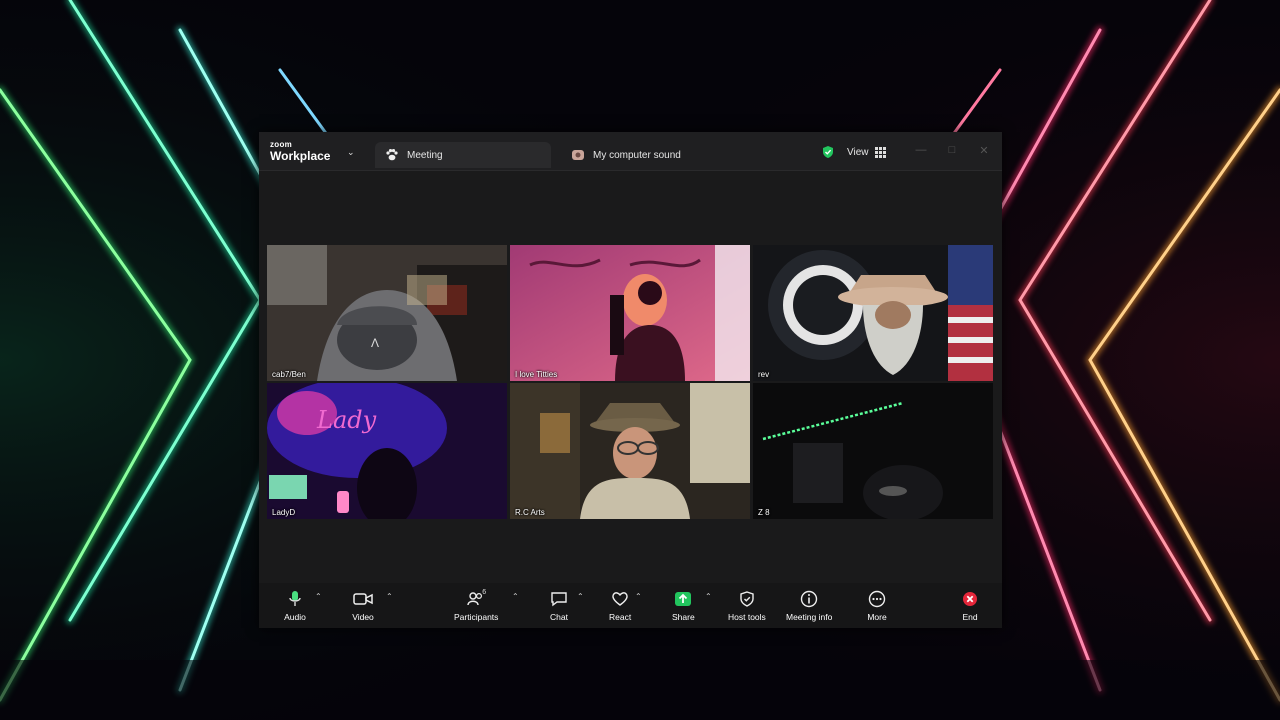 The height and width of the screenshot is (720, 1280). Describe the element at coordinates (747, 599) in the screenshot. I see `shield-icon` at that location.